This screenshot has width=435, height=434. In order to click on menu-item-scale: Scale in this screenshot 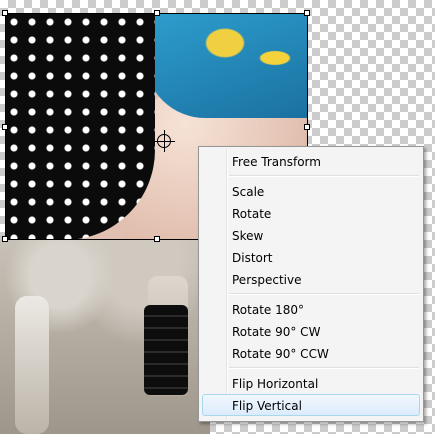, I will do `click(311, 191)`.